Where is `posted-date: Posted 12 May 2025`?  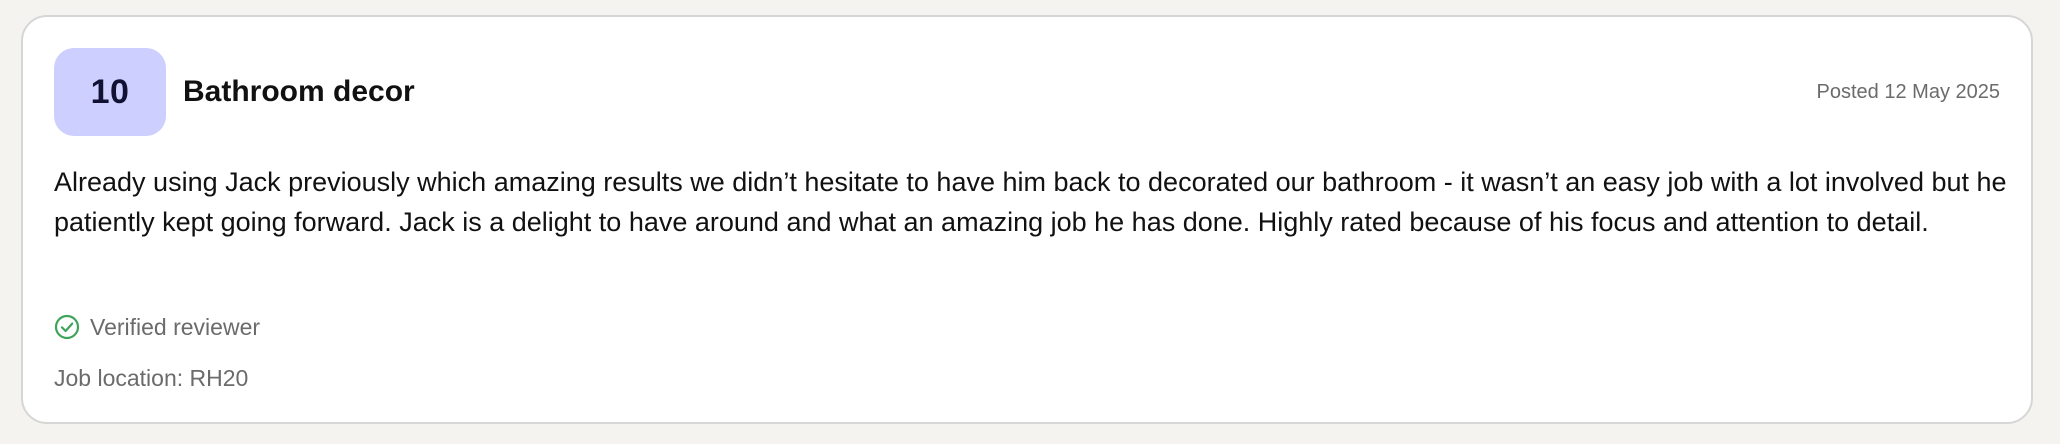 posted-date: Posted 12 May 2025 is located at coordinates (1908, 92).